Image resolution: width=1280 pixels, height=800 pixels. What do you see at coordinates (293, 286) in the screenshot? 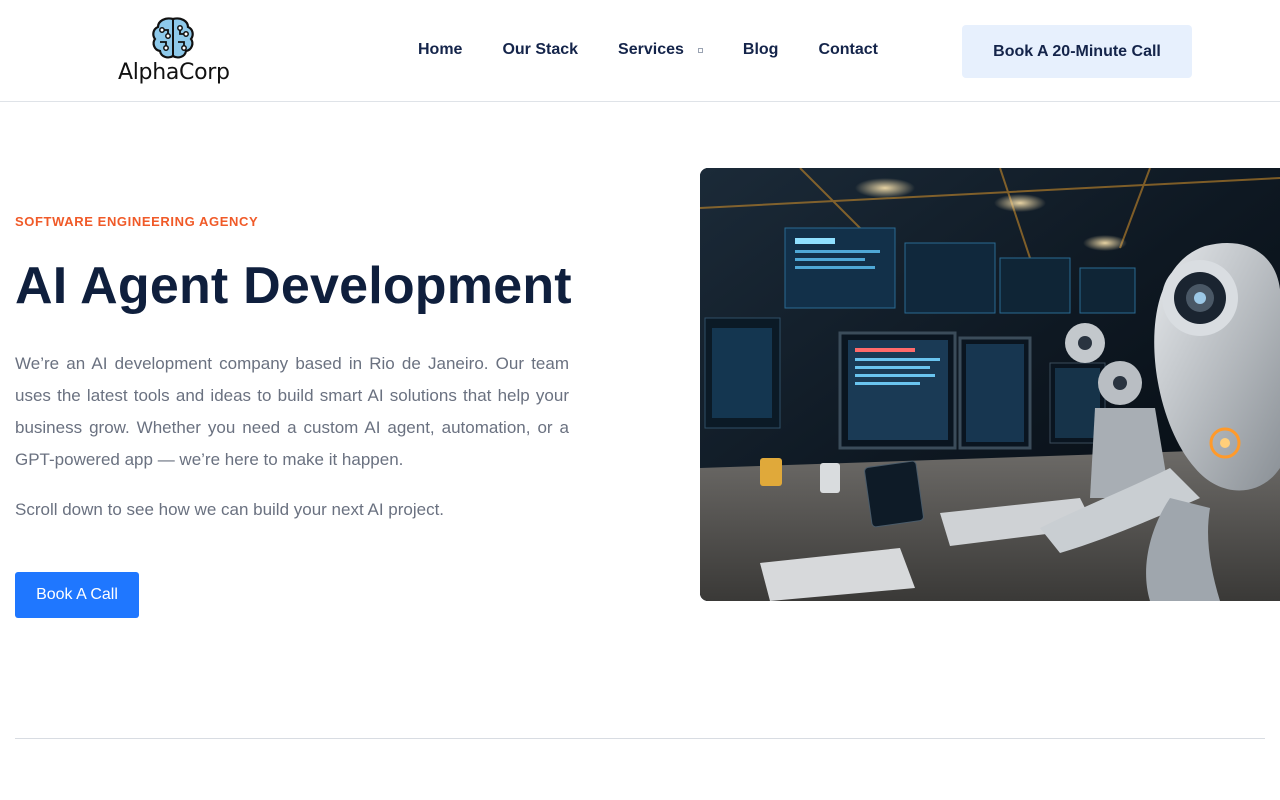
I see `hero-title: AI Agent Development` at bounding box center [293, 286].